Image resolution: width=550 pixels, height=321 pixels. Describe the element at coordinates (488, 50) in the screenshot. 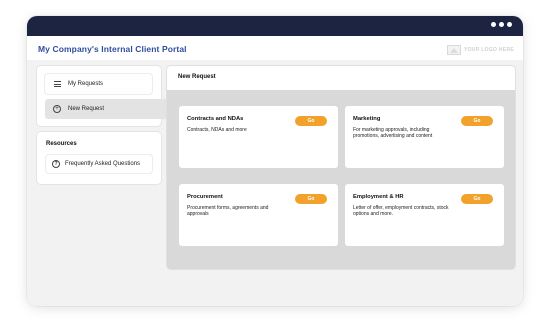

I see `logo-placeholder-text: YOUR LOGO HERE` at that location.